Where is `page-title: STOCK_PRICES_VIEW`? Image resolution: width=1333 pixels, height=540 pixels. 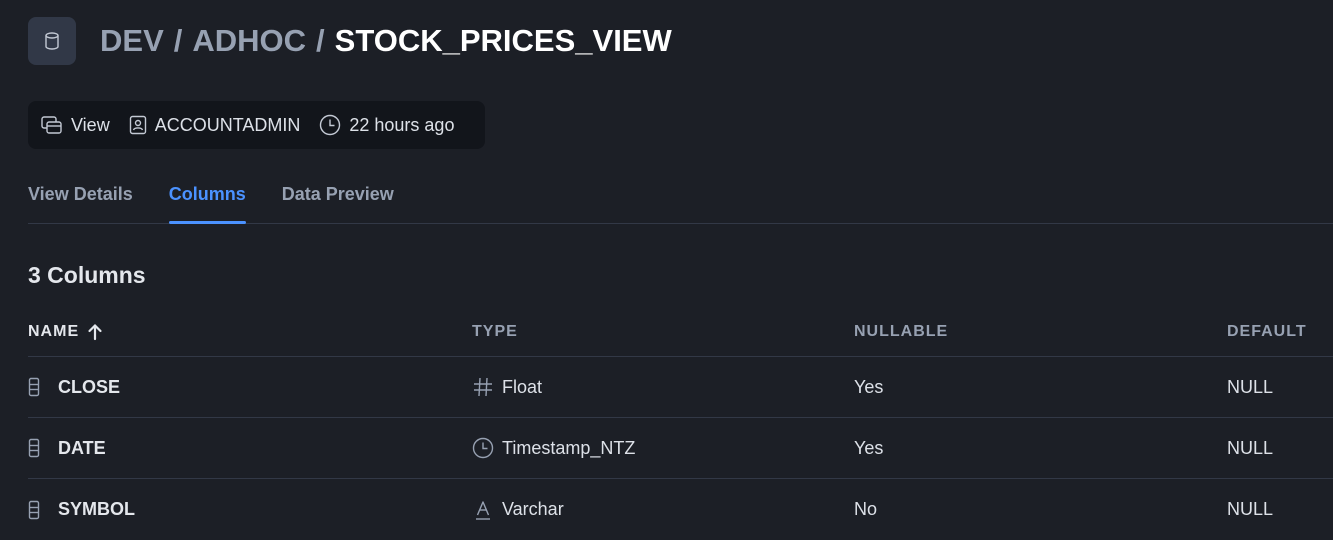
page-title: STOCK_PRICES_VIEW is located at coordinates (503, 40).